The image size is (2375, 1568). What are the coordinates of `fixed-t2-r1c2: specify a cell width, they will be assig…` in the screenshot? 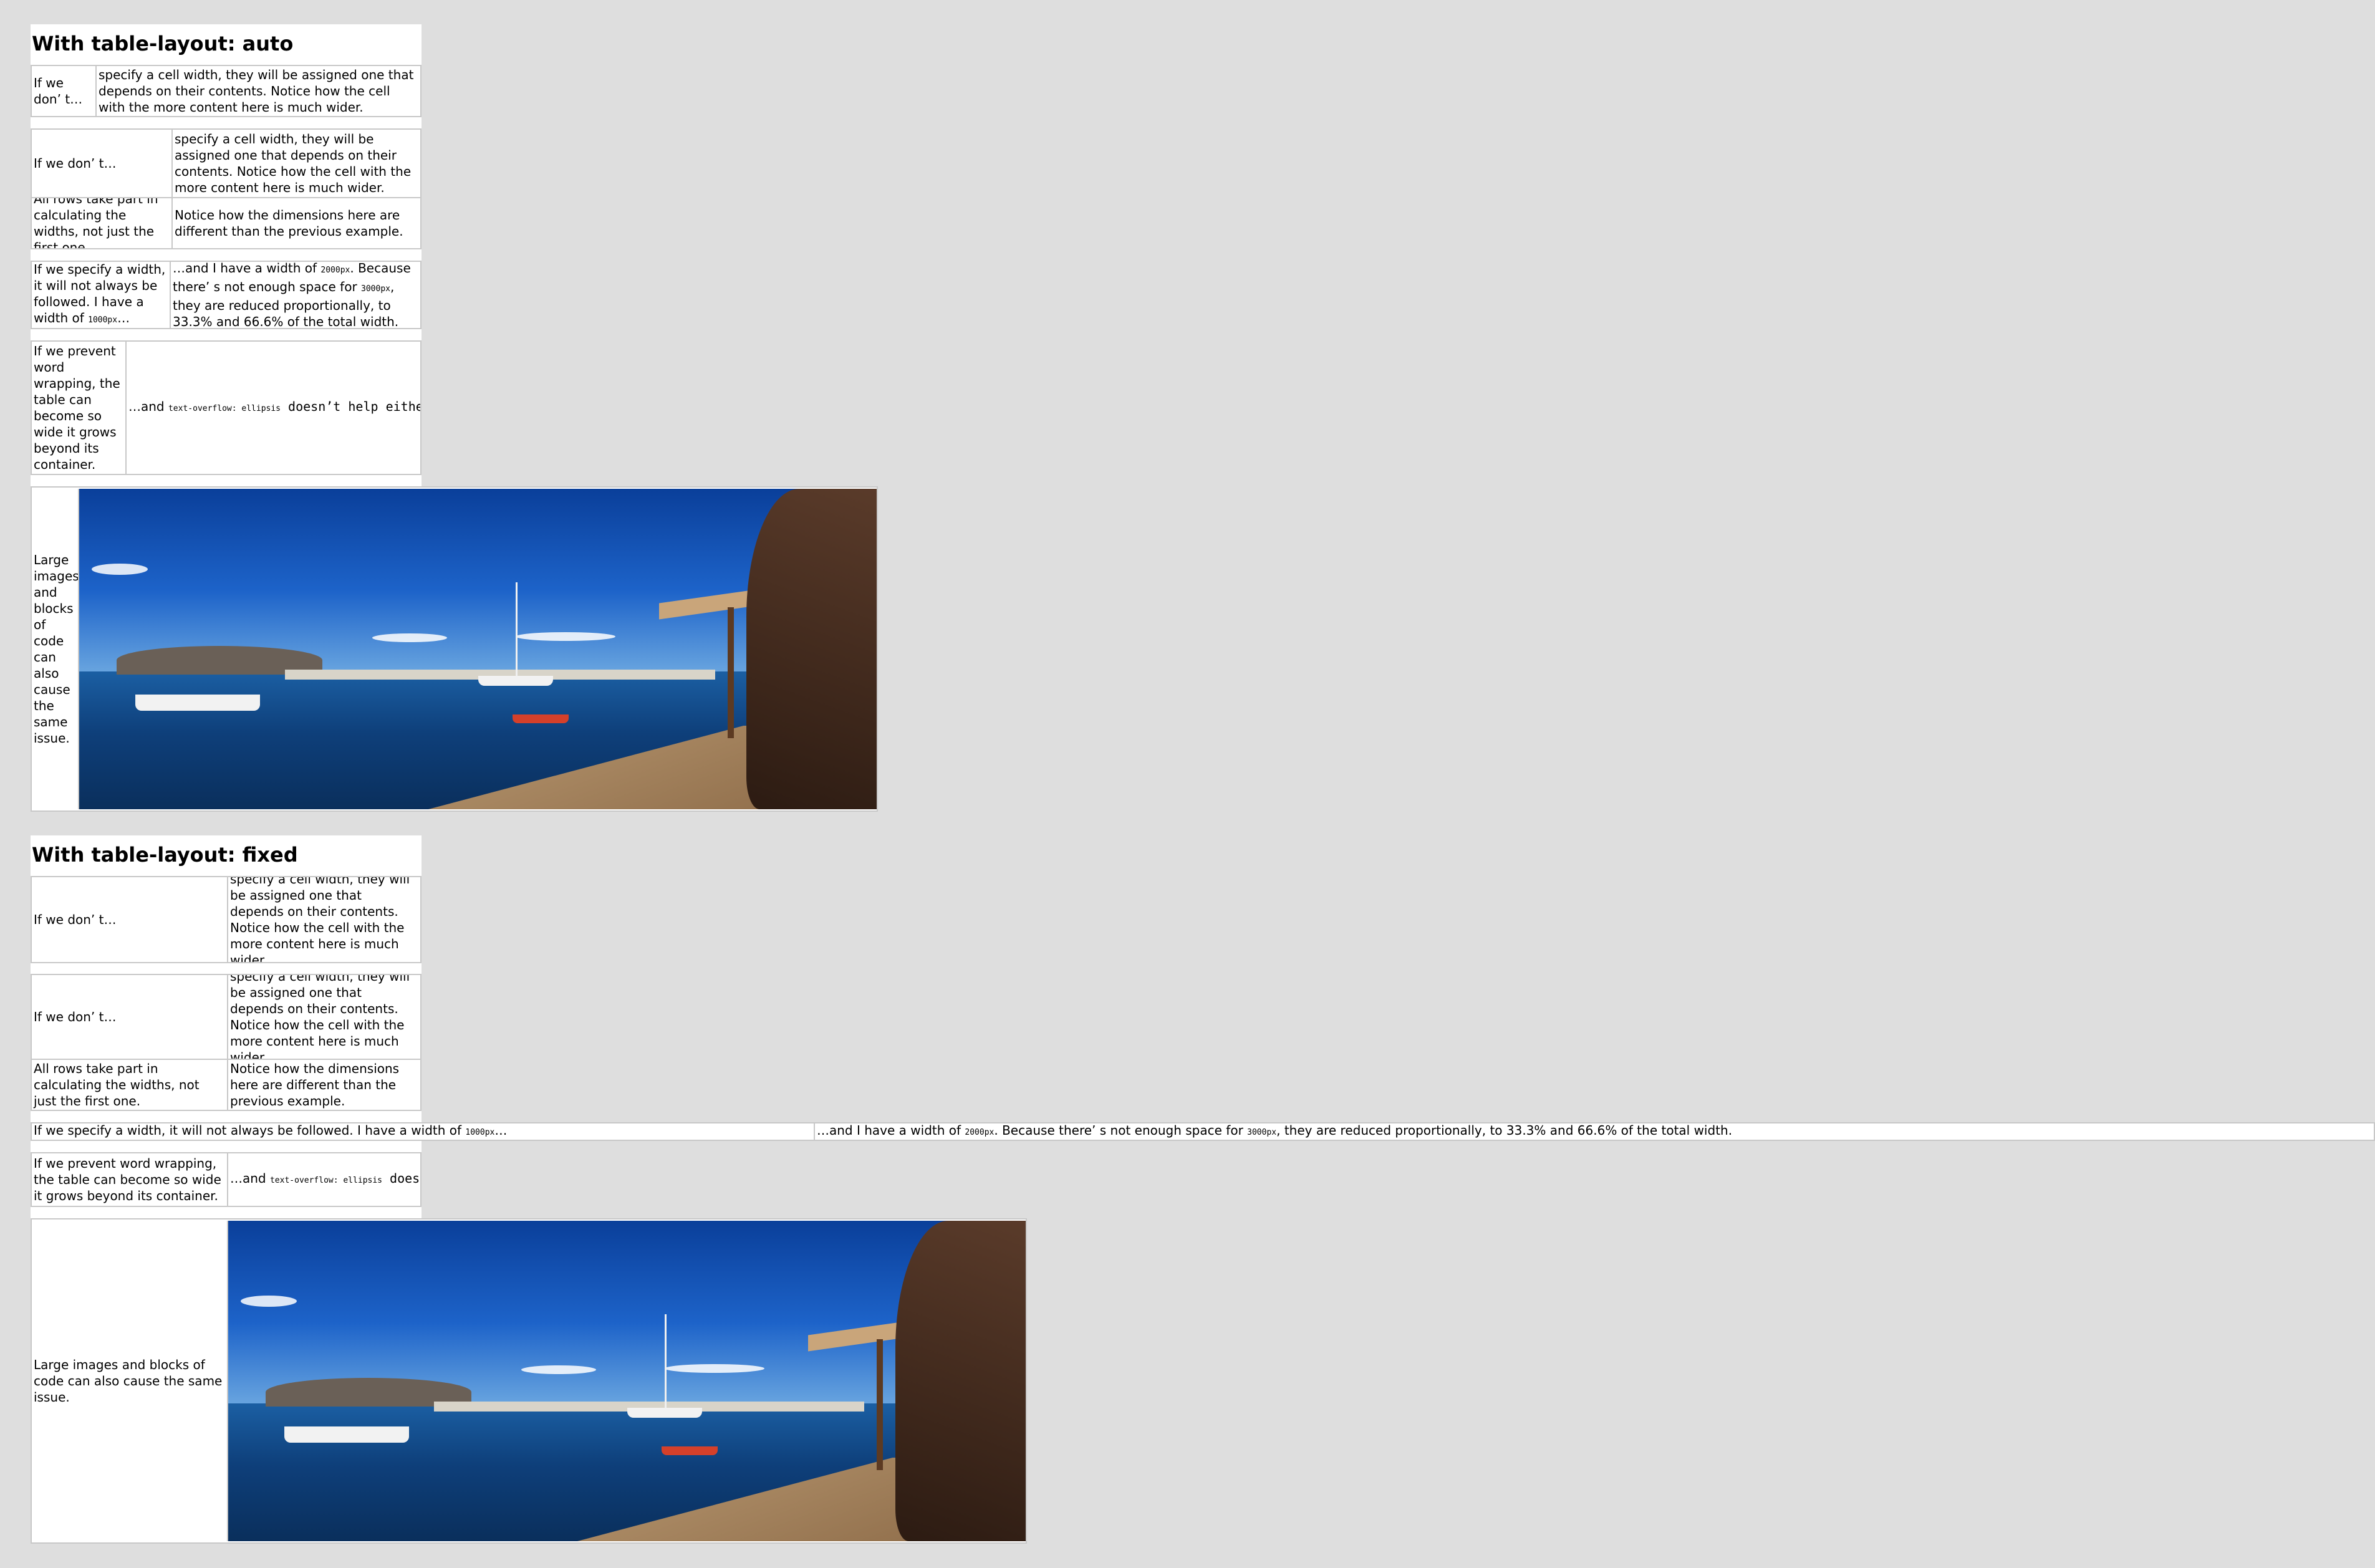 It's located at (323, 1017).